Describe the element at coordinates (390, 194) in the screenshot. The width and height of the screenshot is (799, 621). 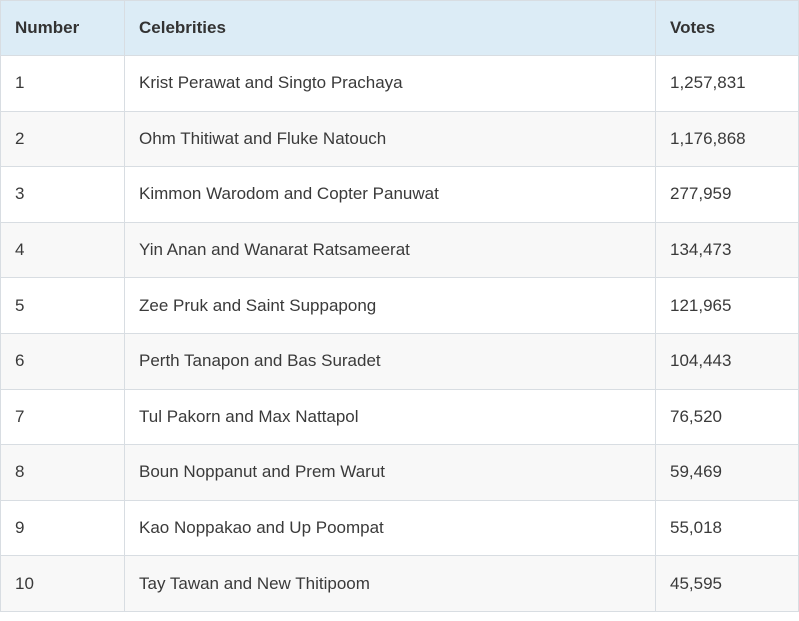
I see `cell-celebrities: Kimmon Warodom and Copter Panuwat` at that location.